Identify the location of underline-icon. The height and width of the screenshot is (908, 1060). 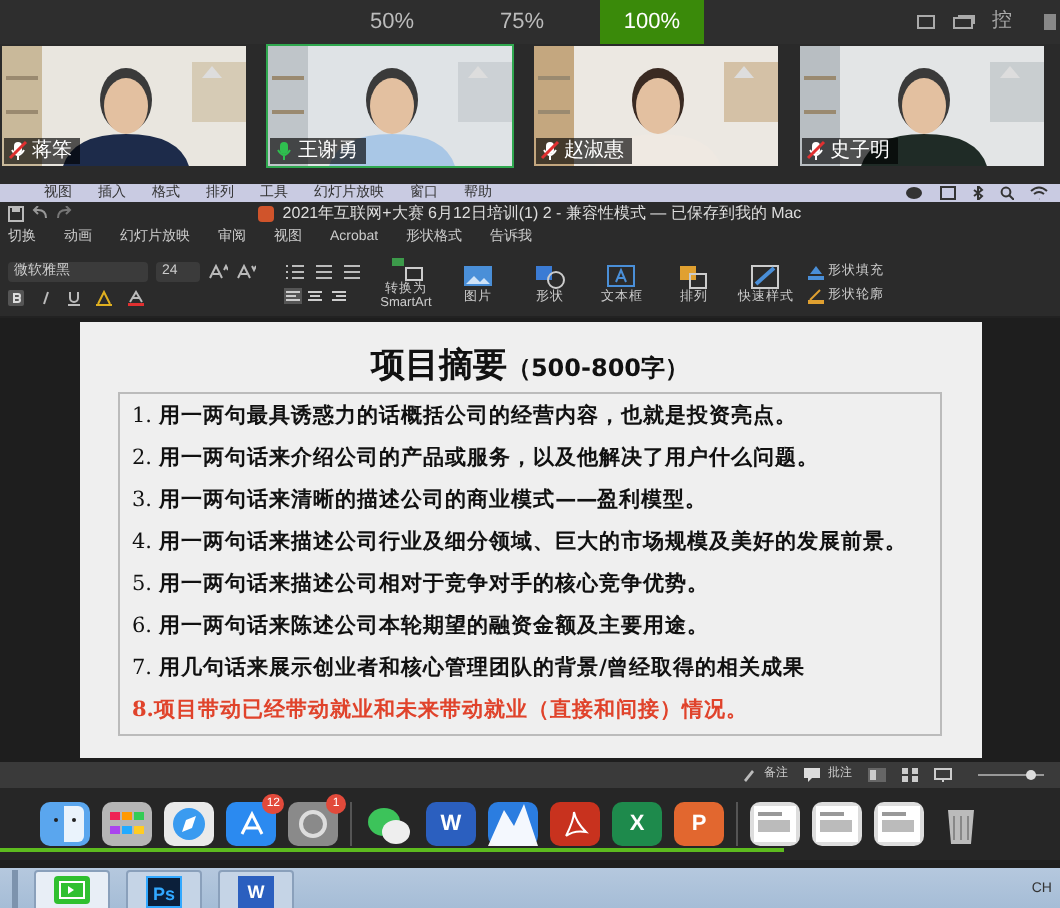
(74, 297).